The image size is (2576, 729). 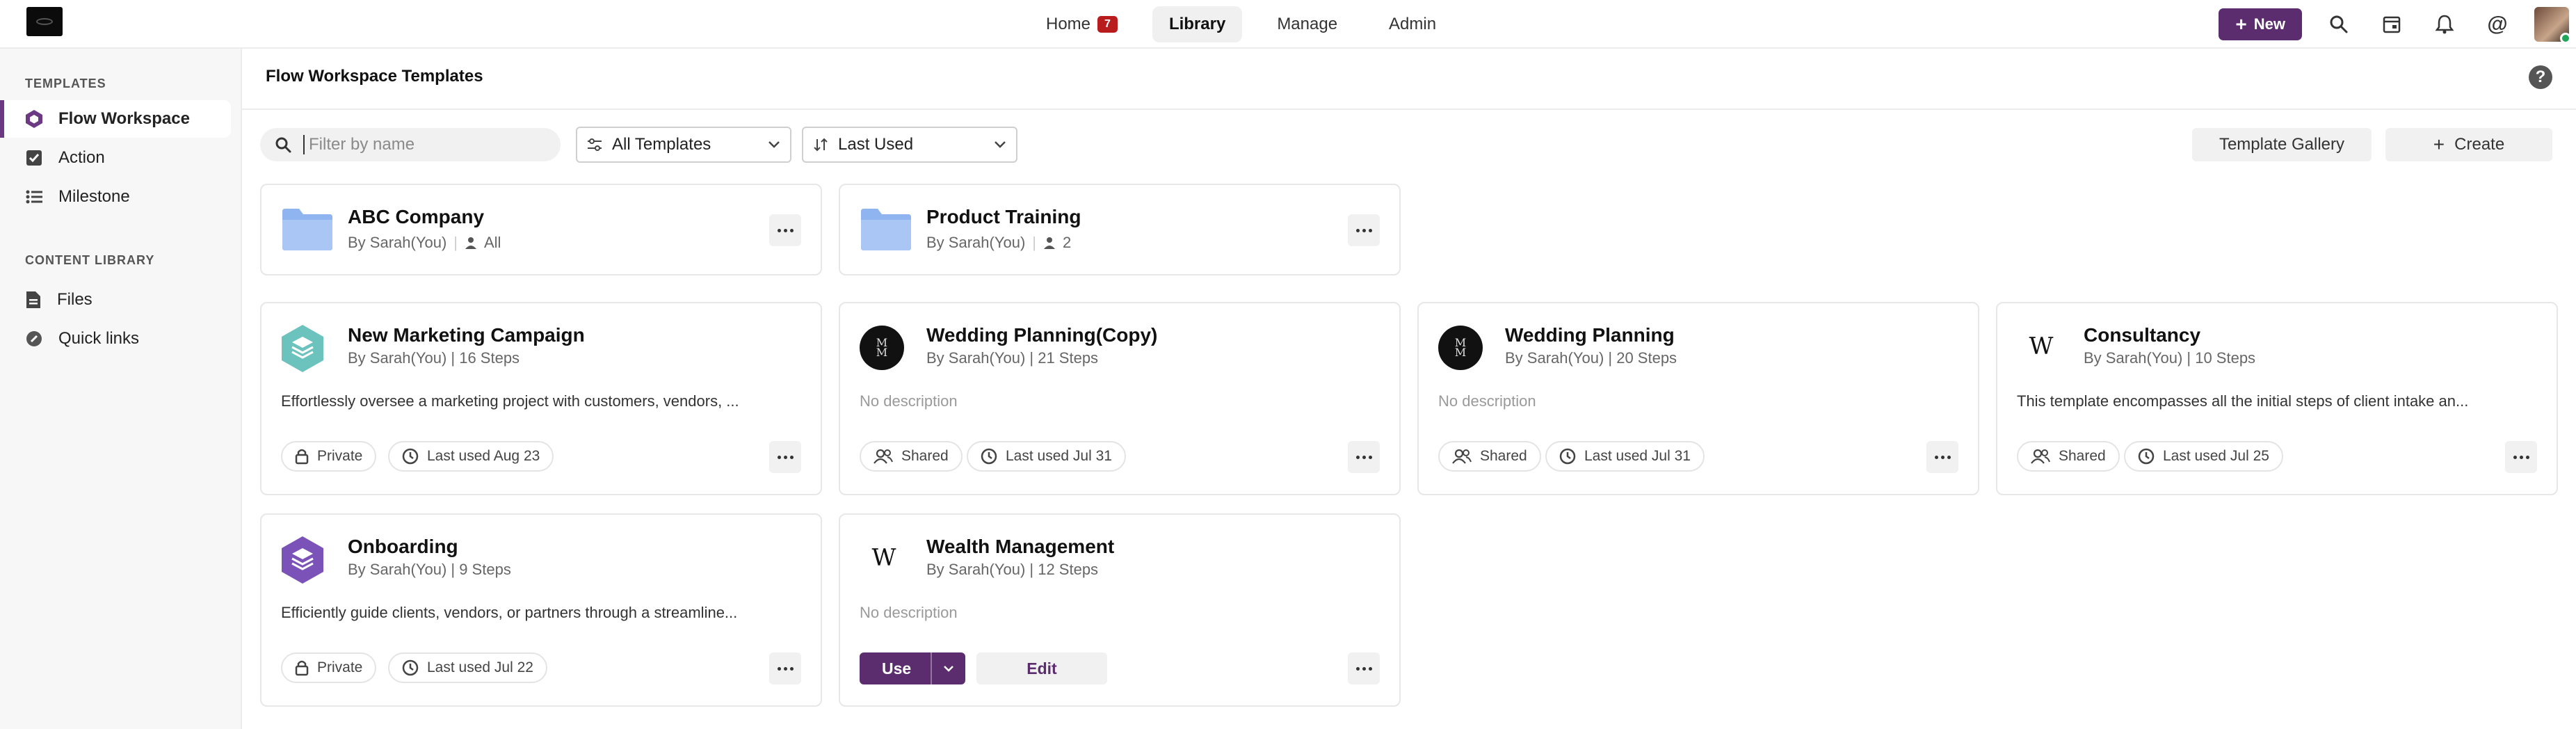 I want to click on lock-icon, so click(x=302, y=457).